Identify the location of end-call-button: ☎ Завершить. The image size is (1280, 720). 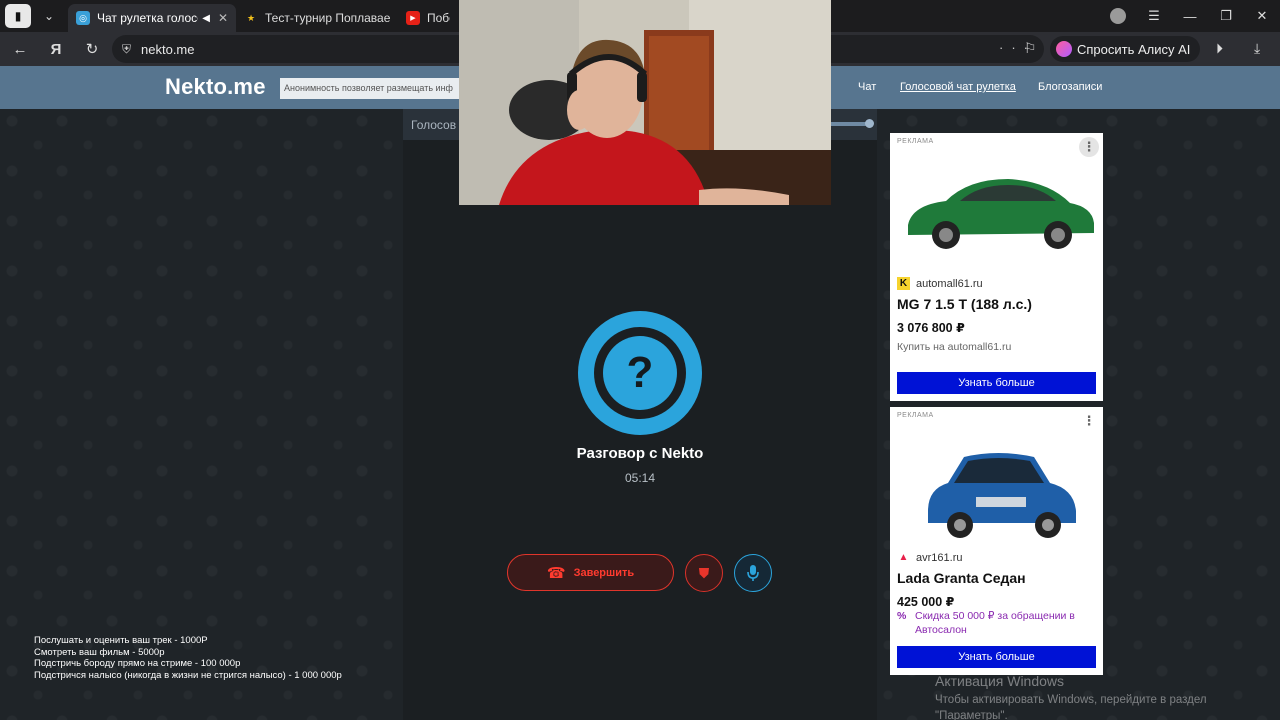
(590, 572).